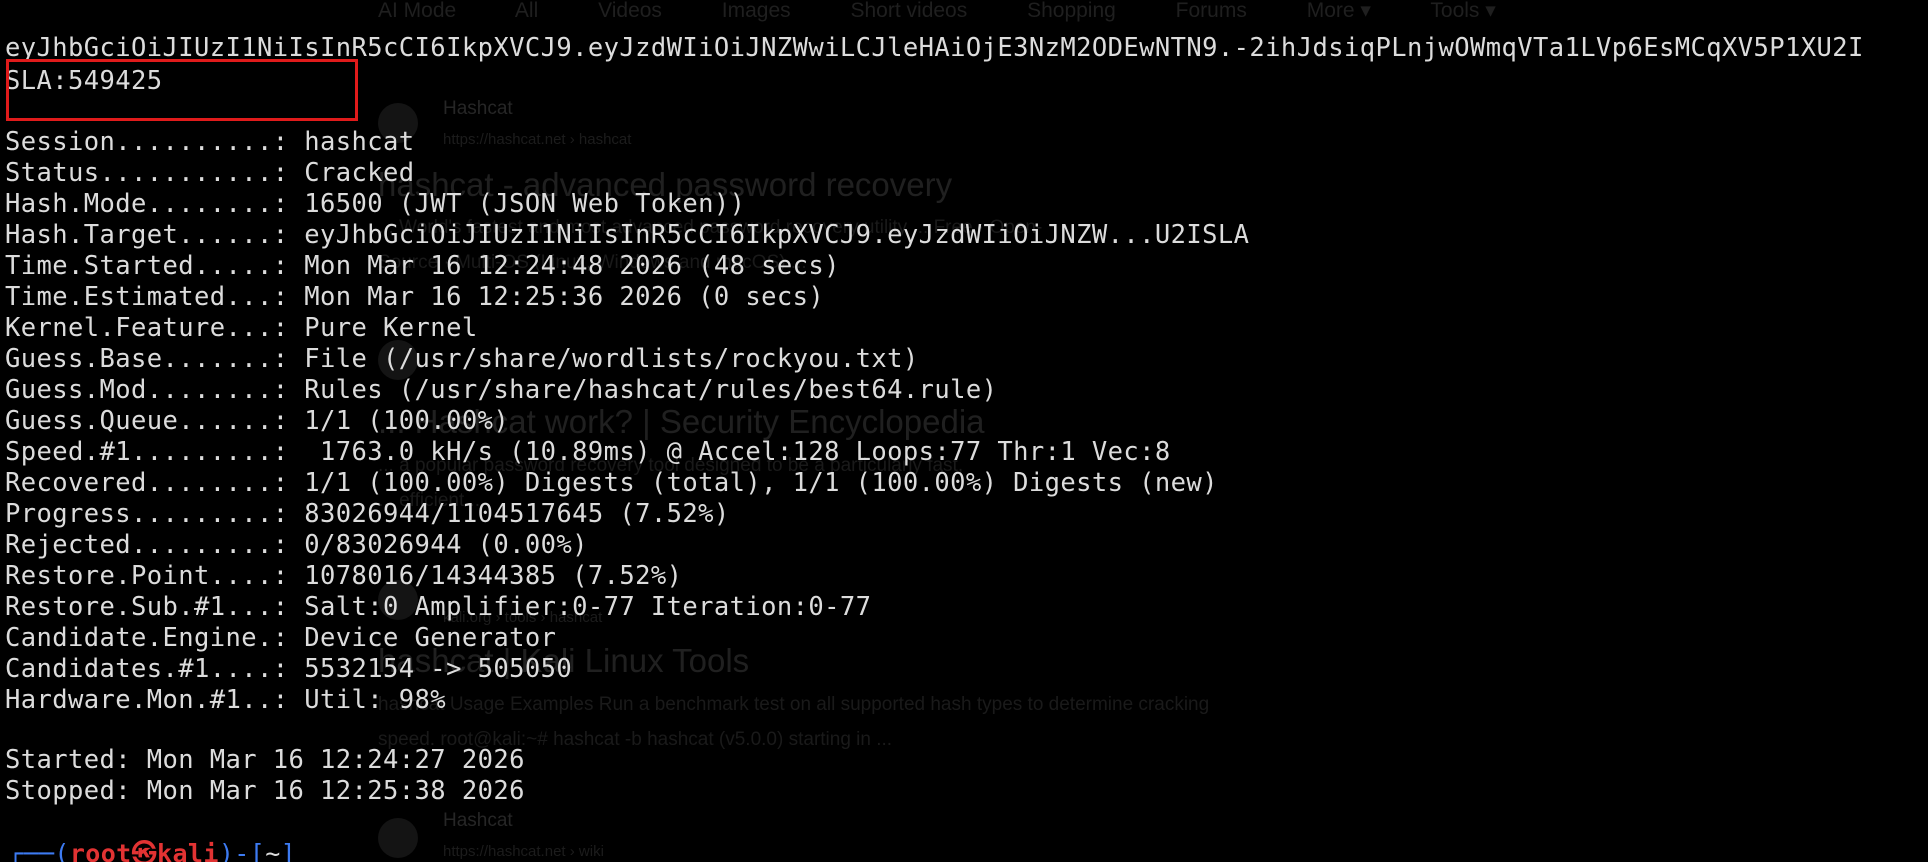 This screenshot has height=868, width=1928. I want to click on red-highlight-box, so click(182, 90).